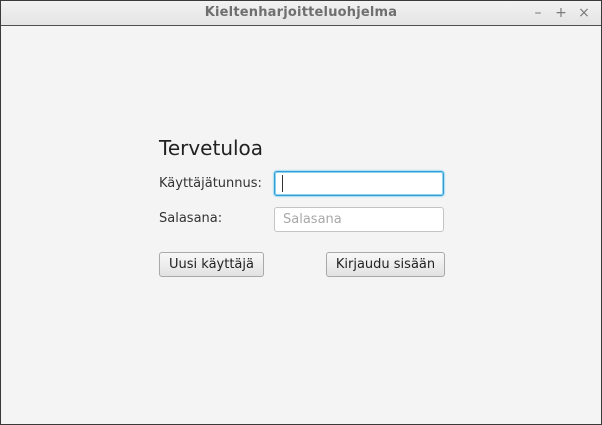 Image resolution: width=602 pixels, height=425 pixels. What do you see at coordinates (282, 183) in the screenshot?
I see `text-caret` at bounding box center [282, 183].